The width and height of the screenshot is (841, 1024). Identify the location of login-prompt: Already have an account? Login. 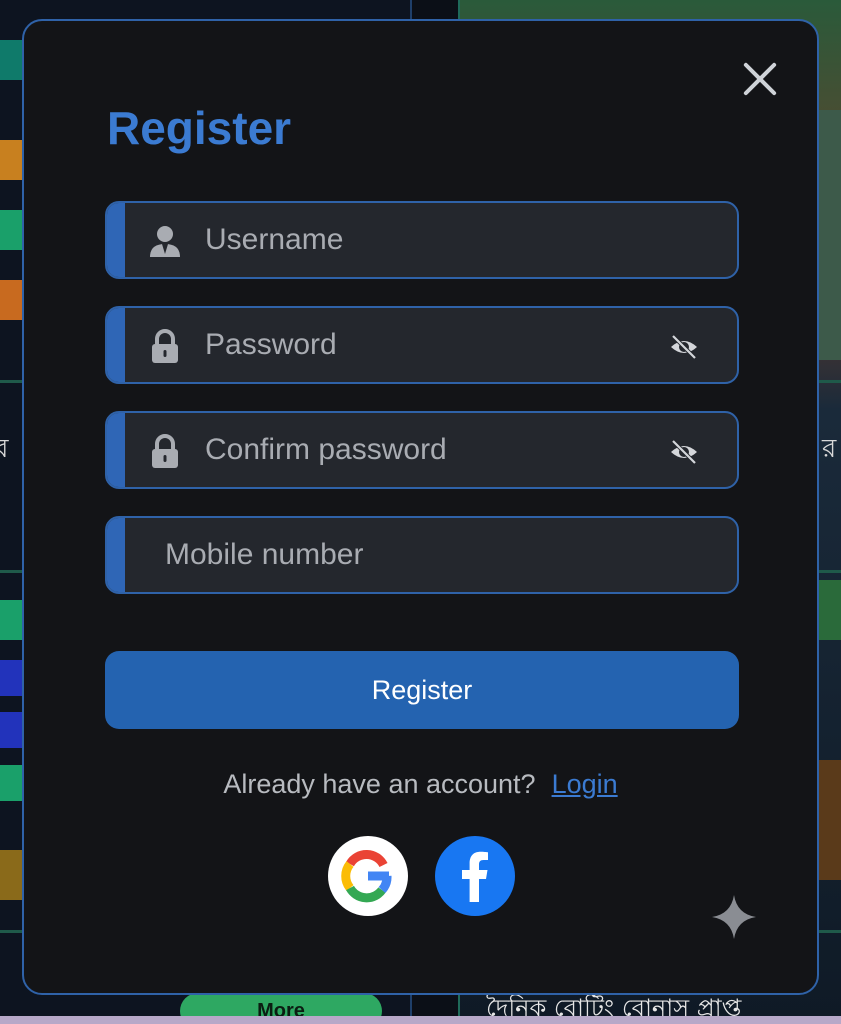
(420, 784).